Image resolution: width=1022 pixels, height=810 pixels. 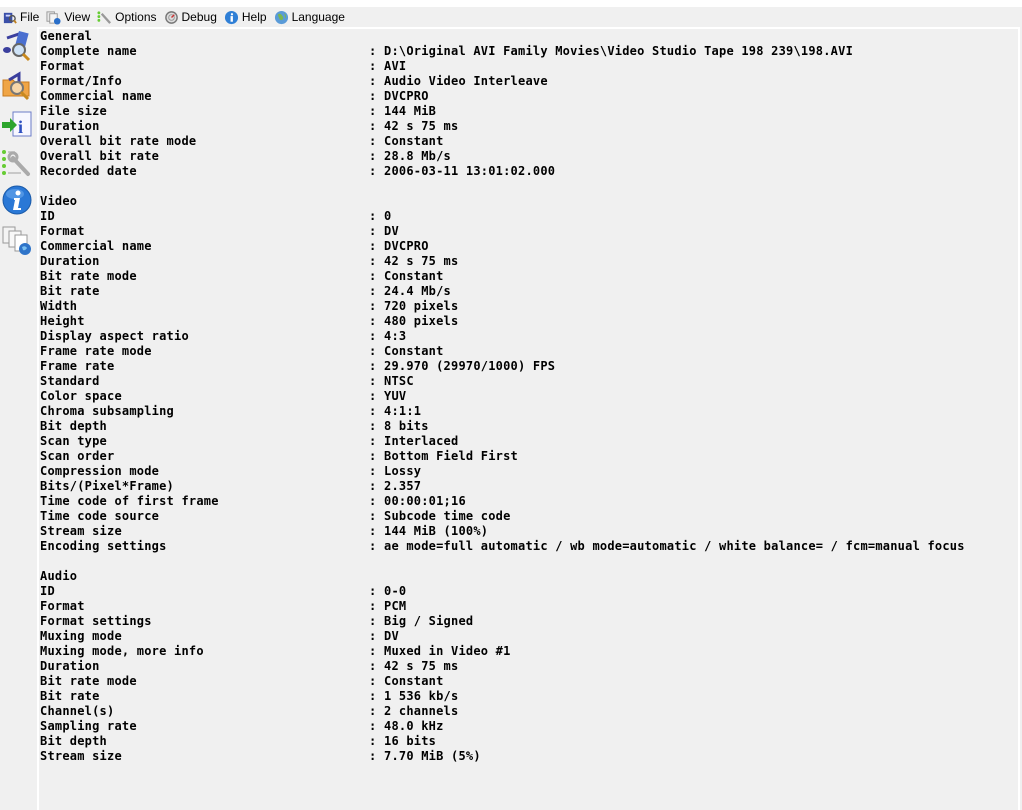 I want to click on info-row: Frame rate mode: Constant, so click(x=502, y=351).